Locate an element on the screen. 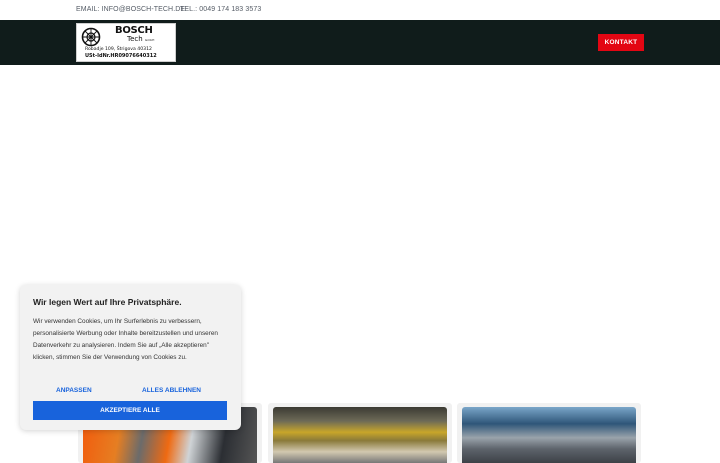 The width and height of the screenshot is (720, 463). logo-brand-subtext: Tech GmbH is located at coordinates (141, 39).